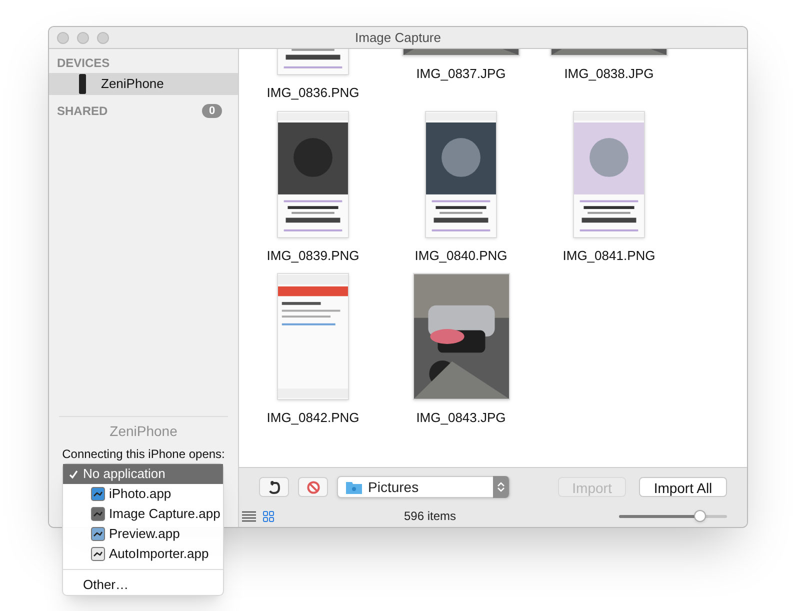 This screenshot has height=611, width=796. I want to click on file-name: IMG_0842.PNG, so click(313, 418).